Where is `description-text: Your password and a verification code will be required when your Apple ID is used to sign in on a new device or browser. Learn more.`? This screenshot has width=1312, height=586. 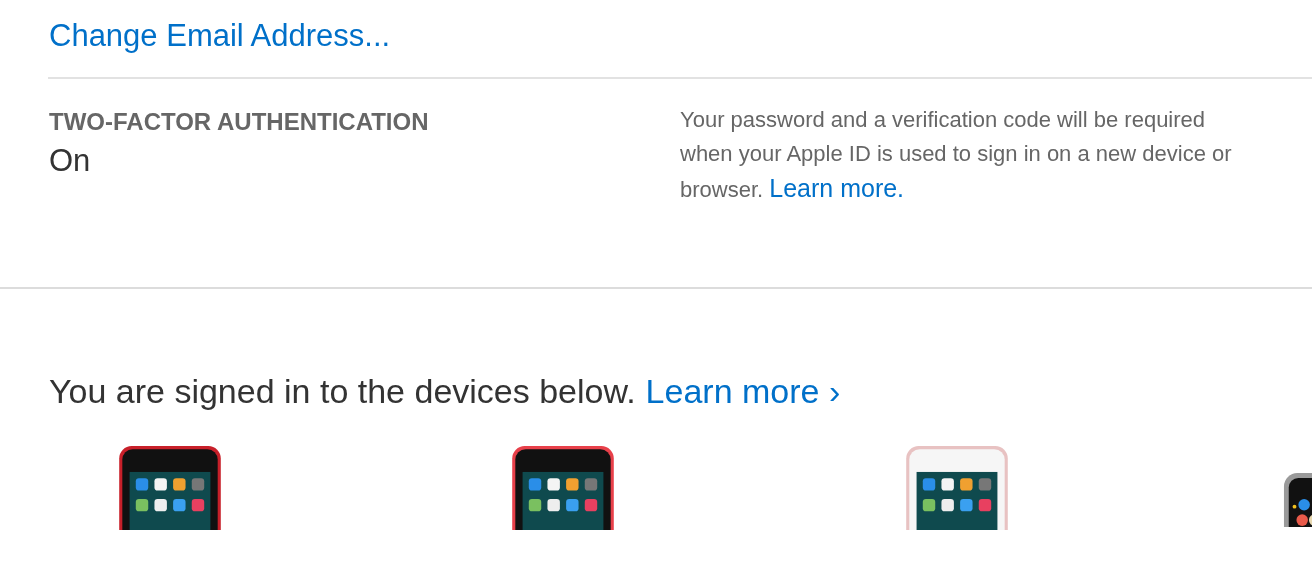 description-text: Your password and a verification code will be required when your Apple ID is used to sign in on a new device or browser. Learn more. is located at coordinates (956, 155).